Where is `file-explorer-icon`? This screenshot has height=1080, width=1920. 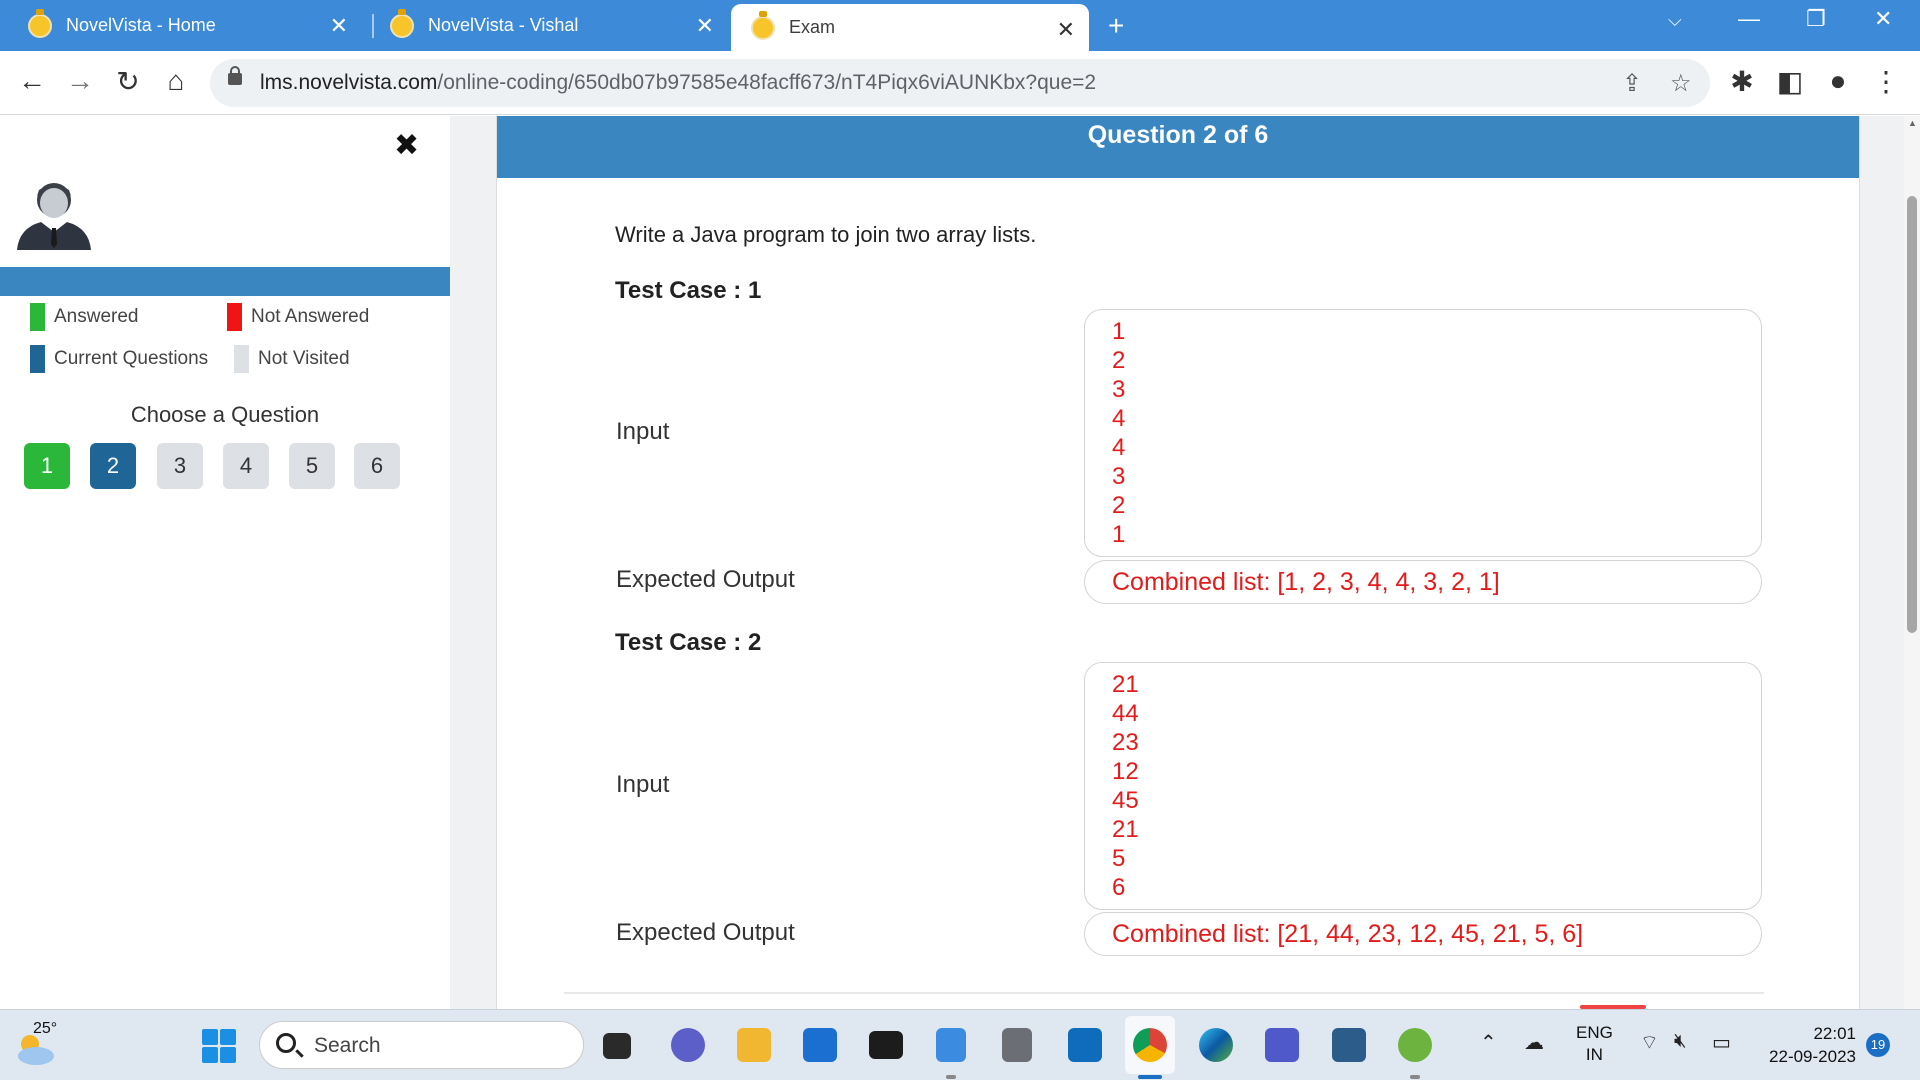 file-explorer-icon is located at coordinates (754, 1045).